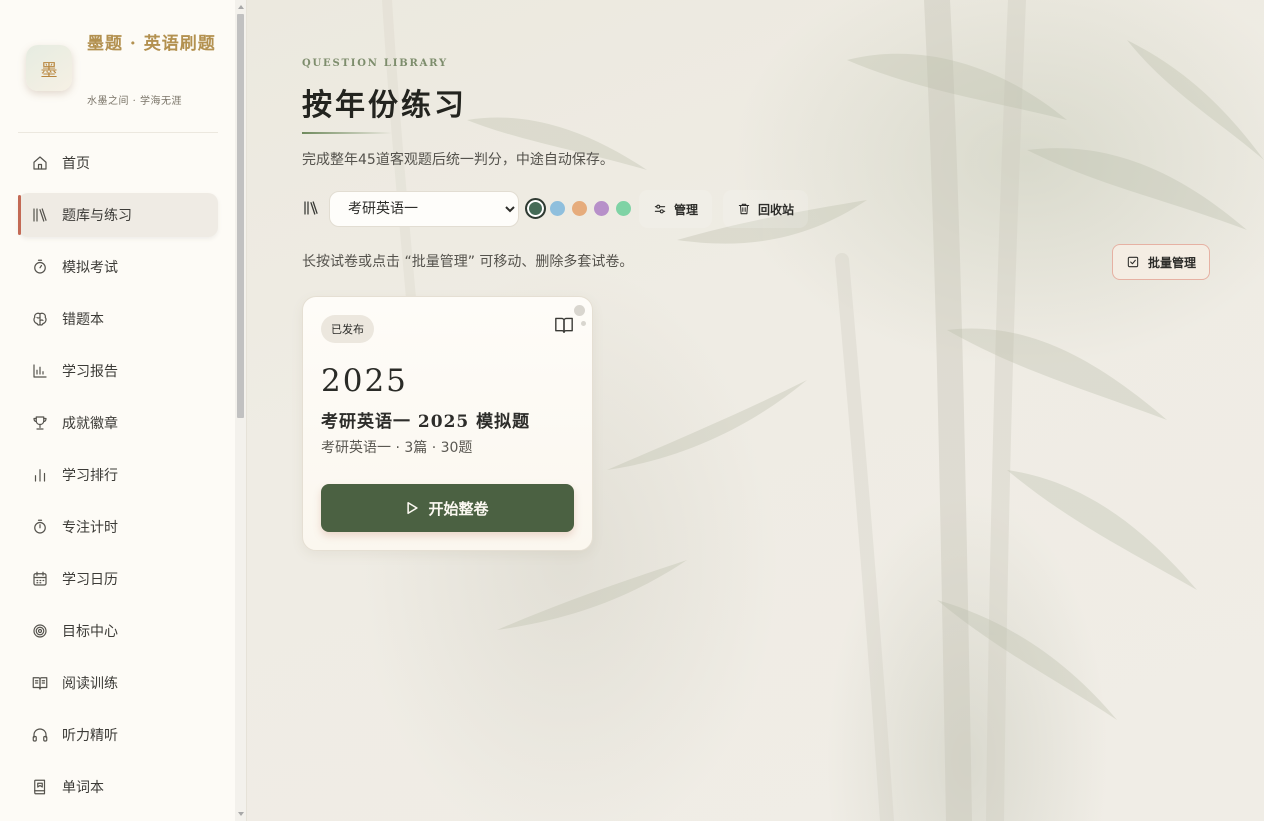  I want to click on headphones-icon, so click(40, 735).